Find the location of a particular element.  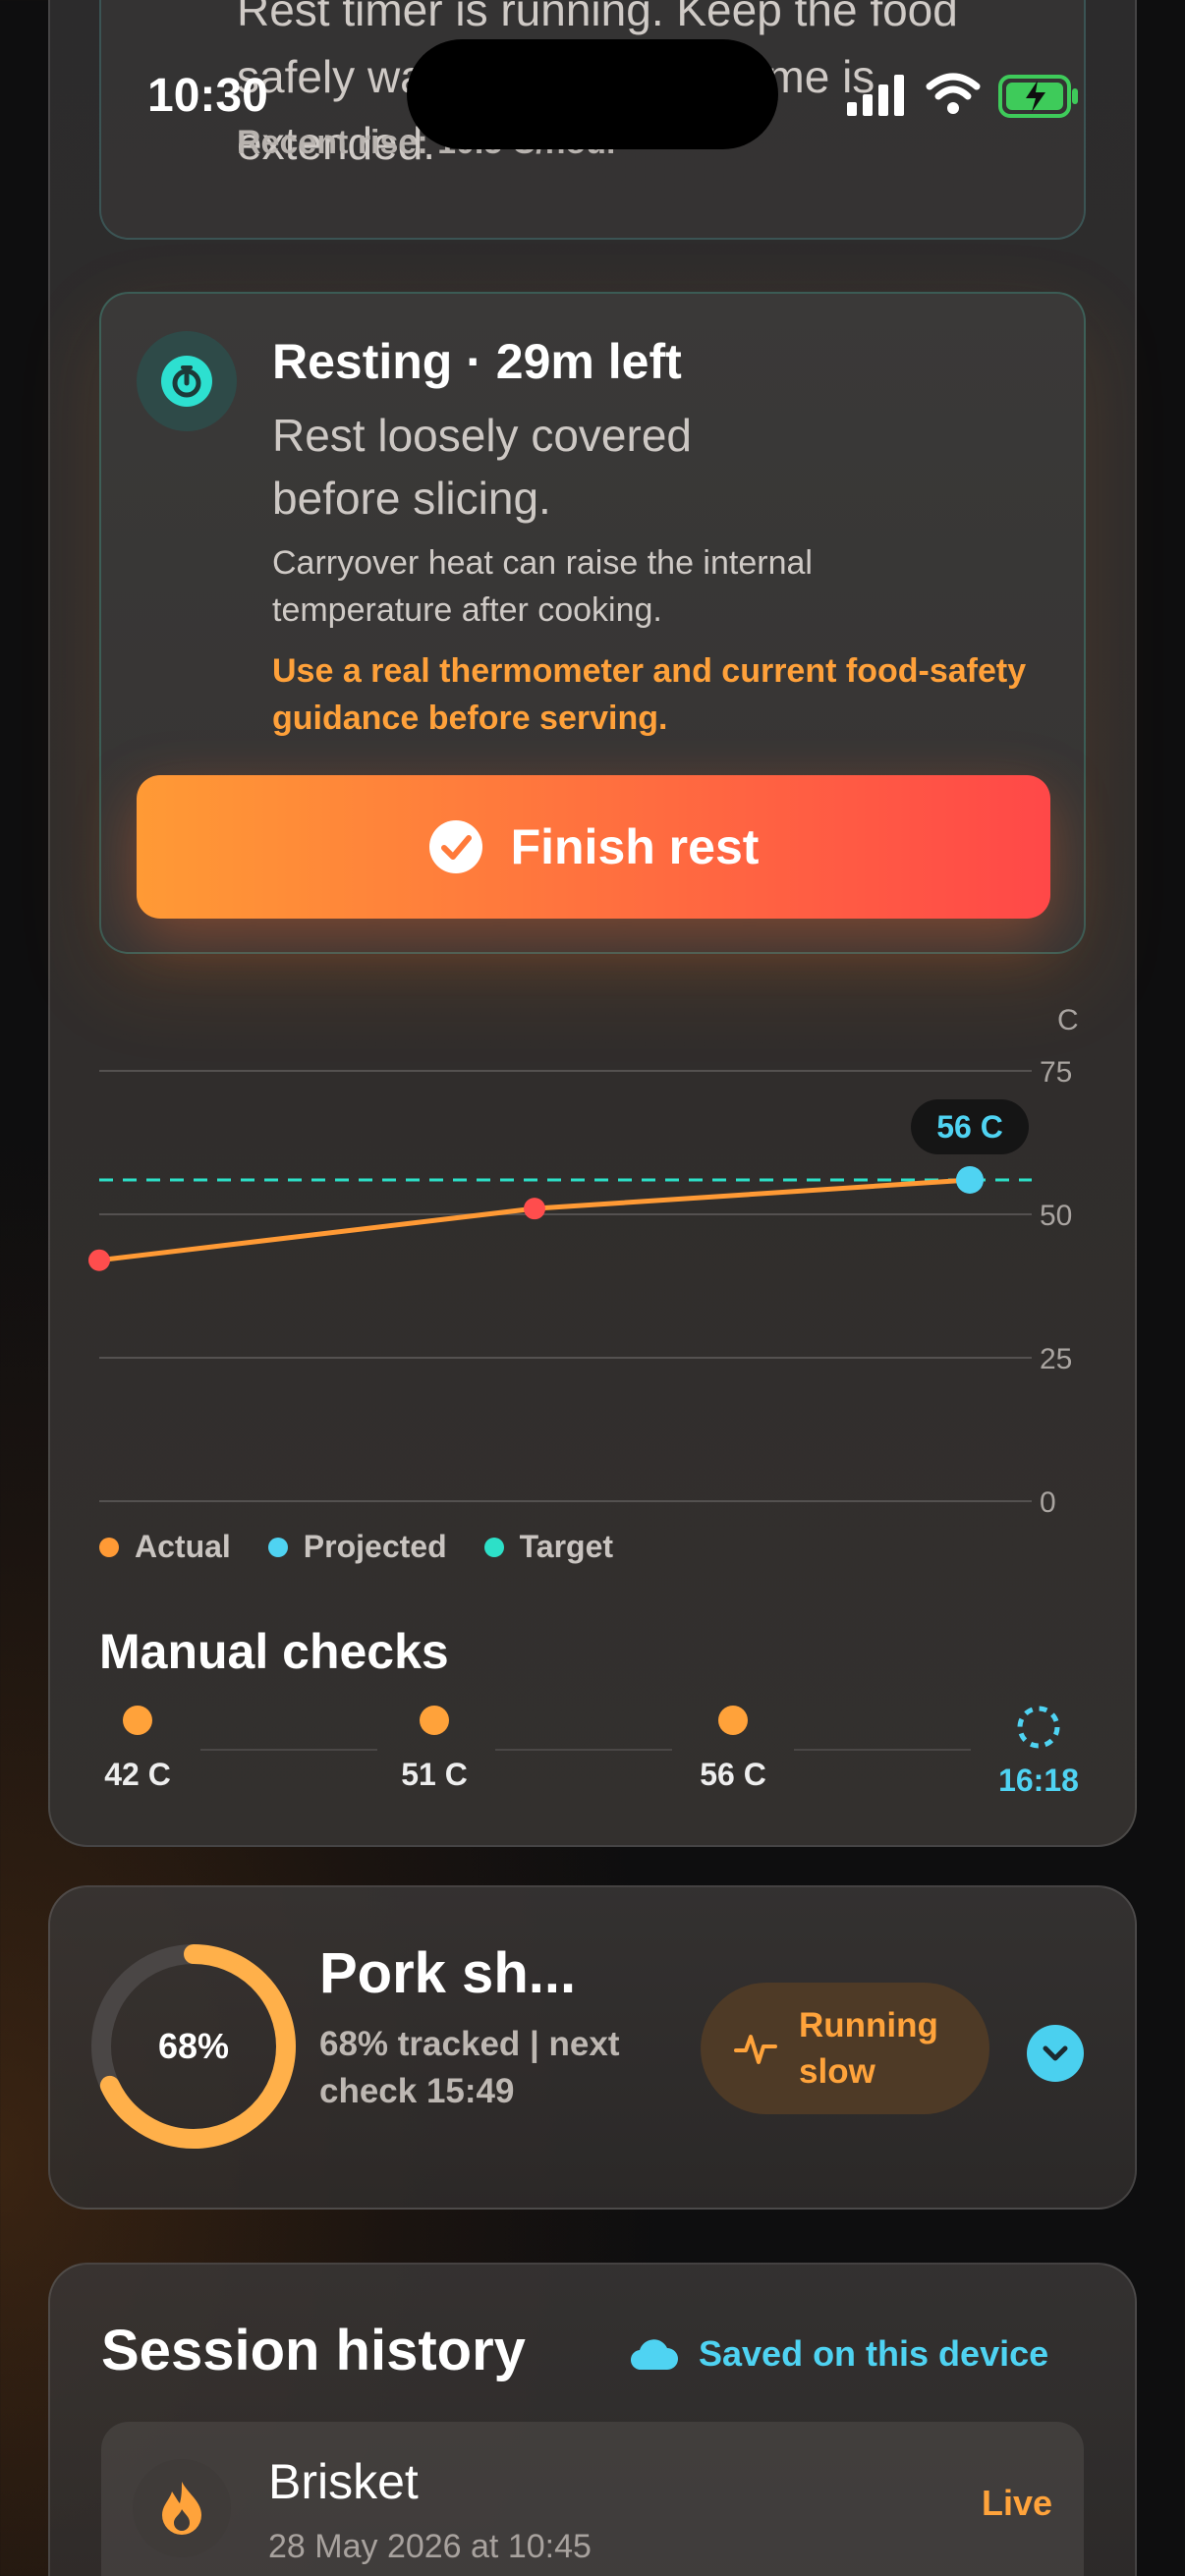

check-value: 51 C is located at coordinates (435, 1774).